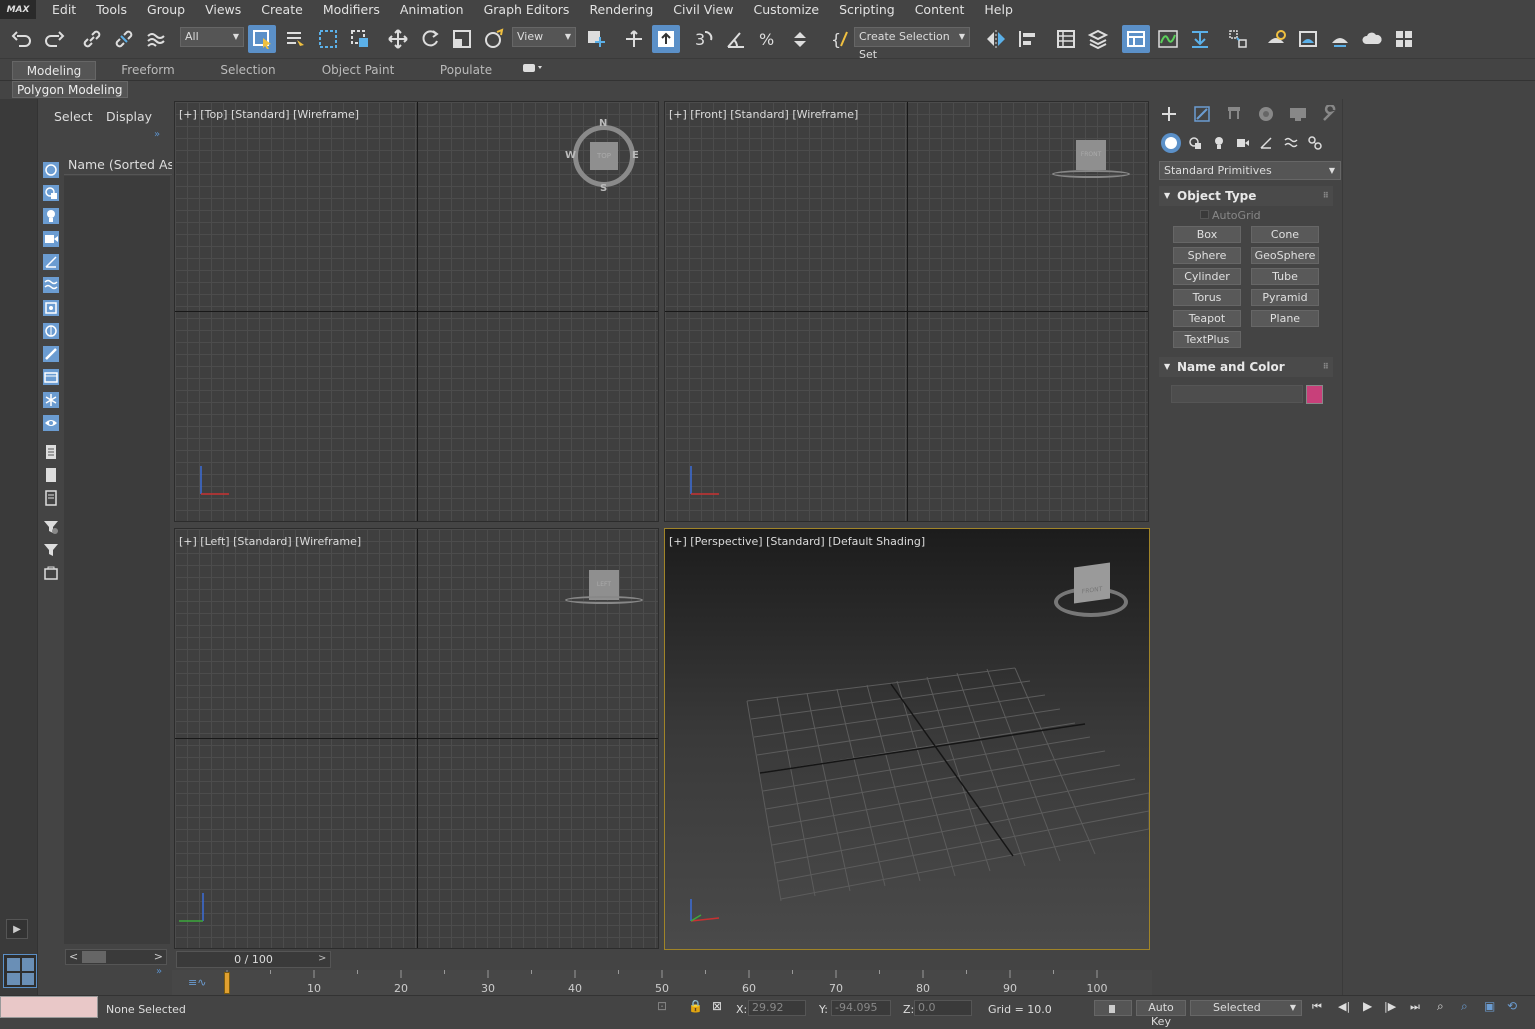 The image size is (1535, 1029). I want to click on selection-filter-dropdown: All ▼, so click(212, 37).